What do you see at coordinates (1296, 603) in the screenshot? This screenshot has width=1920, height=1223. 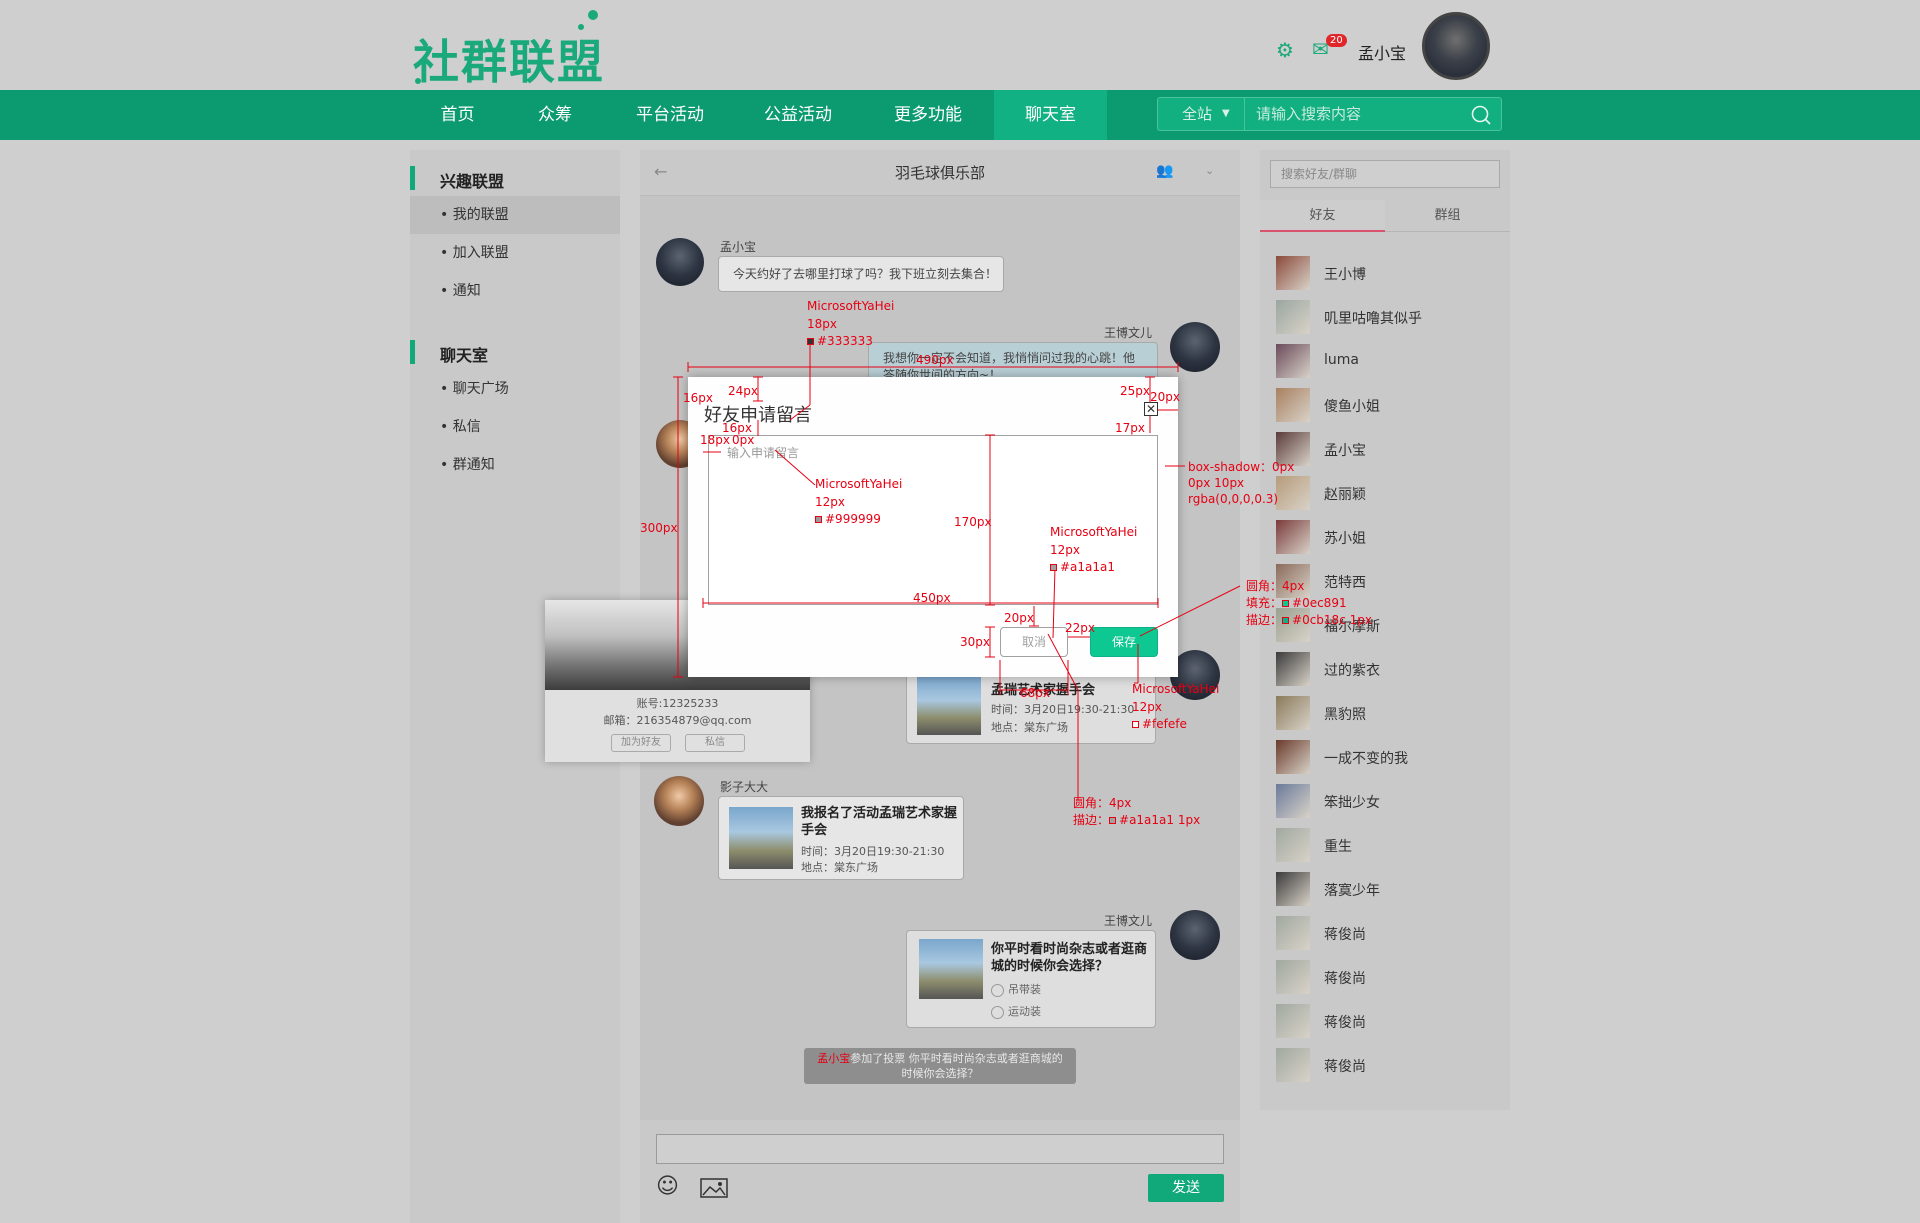 I see `annotation-fill: 填充： #0ec891` at bounding box center [1296, 603].